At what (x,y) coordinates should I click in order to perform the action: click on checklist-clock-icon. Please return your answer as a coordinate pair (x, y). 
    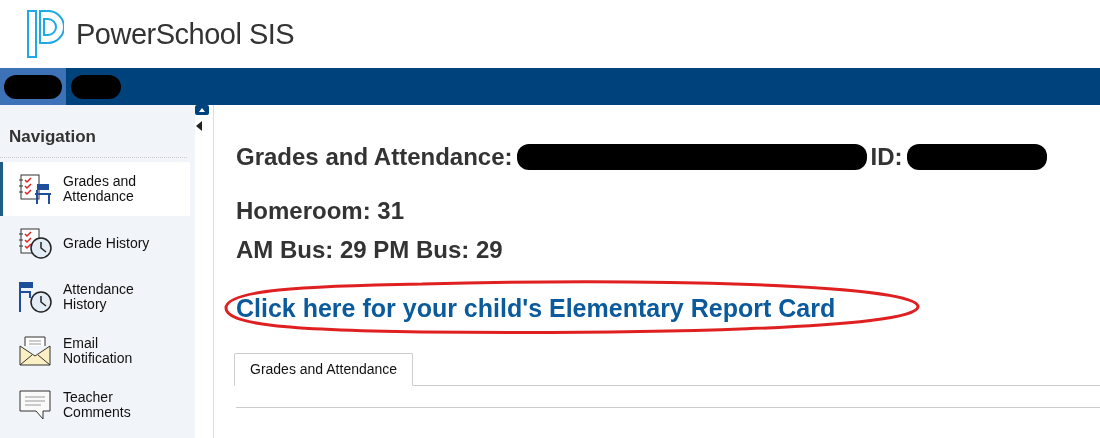
    Looking at the image, I should click on (35, 243).